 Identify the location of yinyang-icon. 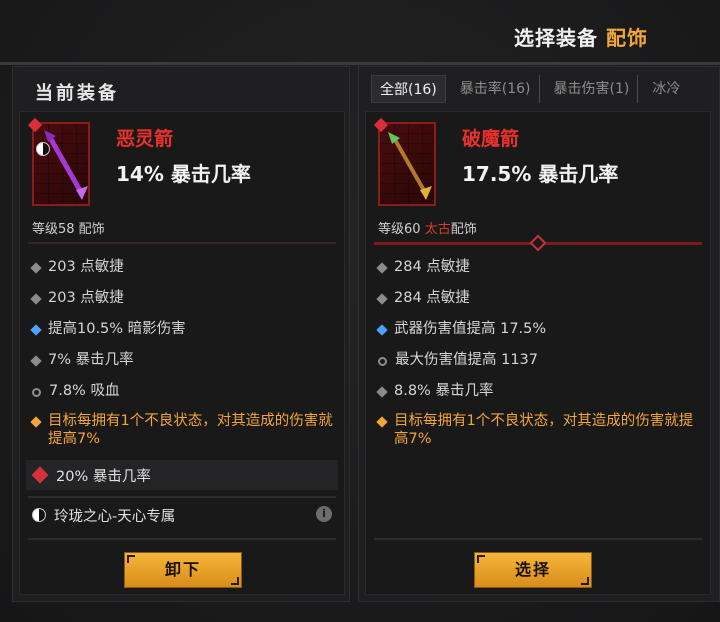
(39, 515).